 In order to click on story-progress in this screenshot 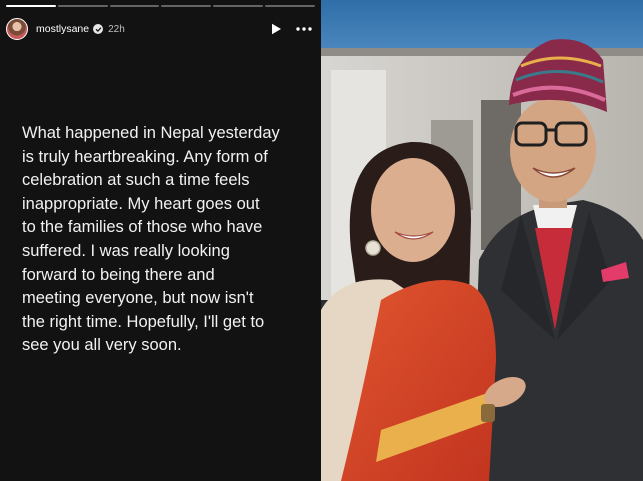, I will do `click(160, 6)`.